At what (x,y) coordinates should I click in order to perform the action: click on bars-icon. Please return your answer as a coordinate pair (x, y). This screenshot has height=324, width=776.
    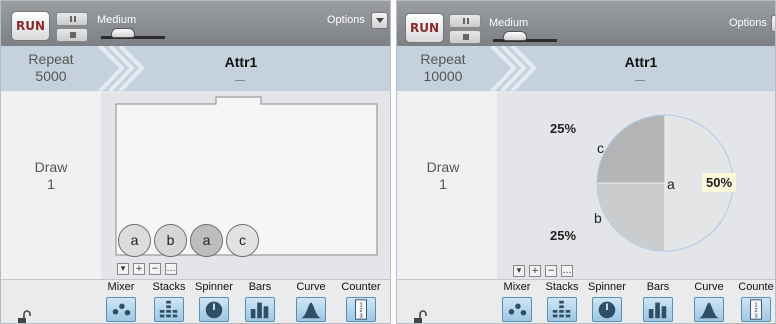
    Looking at the image, I should click on (260, 309).